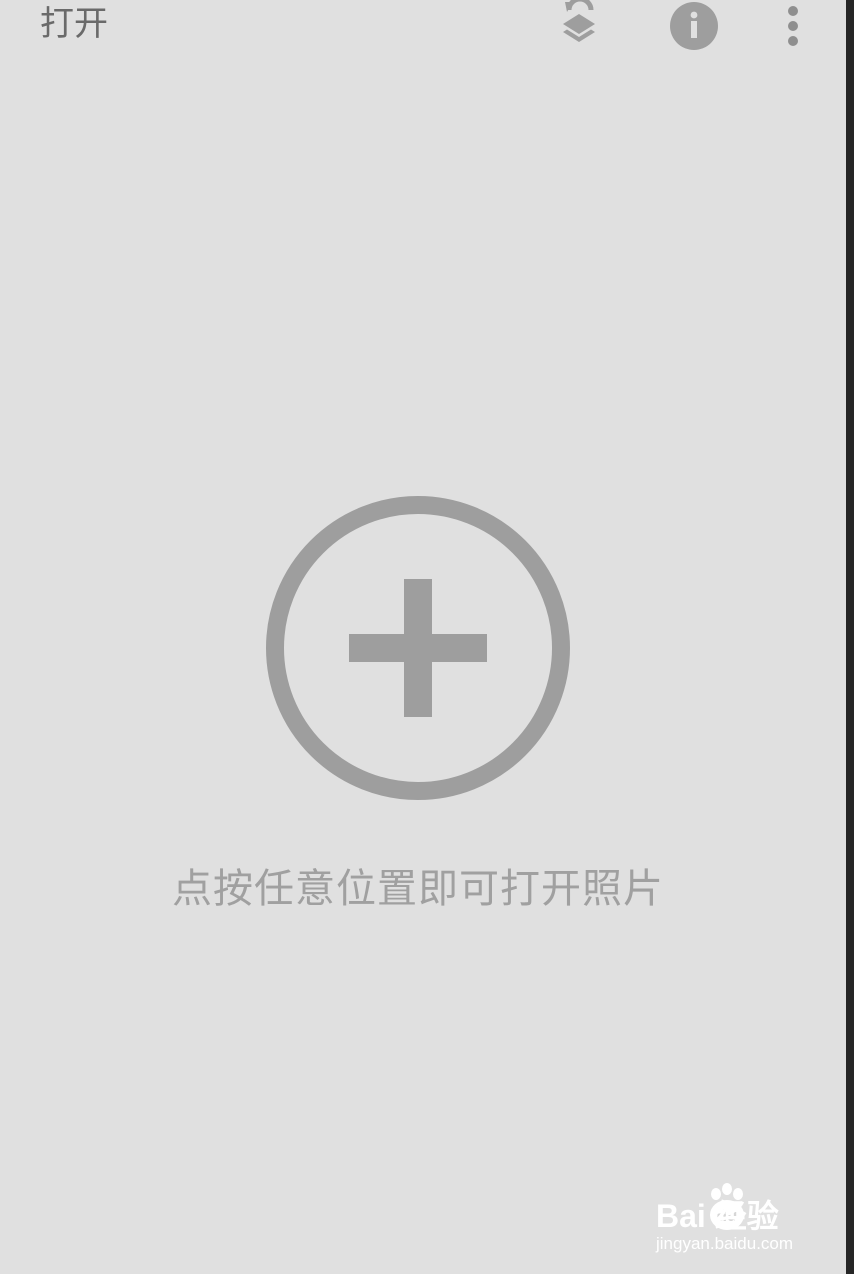 The width and height of the screenshot is (854, 1274). What do you see at coordinates (423, 28) in the screenshot?
I see `top-app-bar: 打开` at bounding box center [423, 28].